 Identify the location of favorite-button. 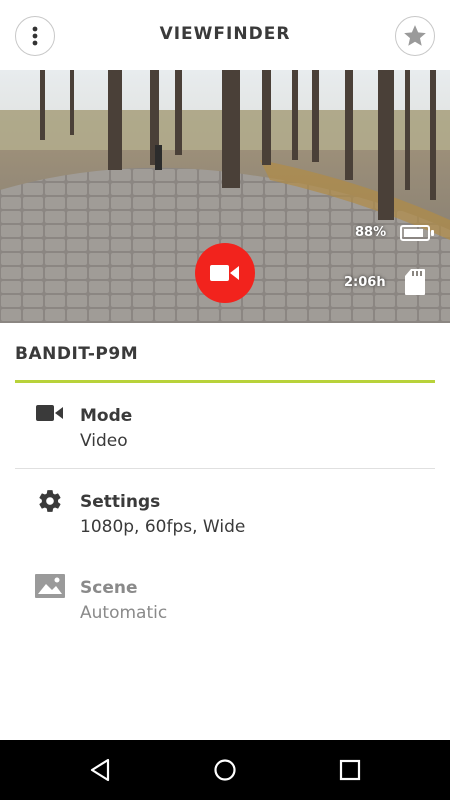
(415, 36).